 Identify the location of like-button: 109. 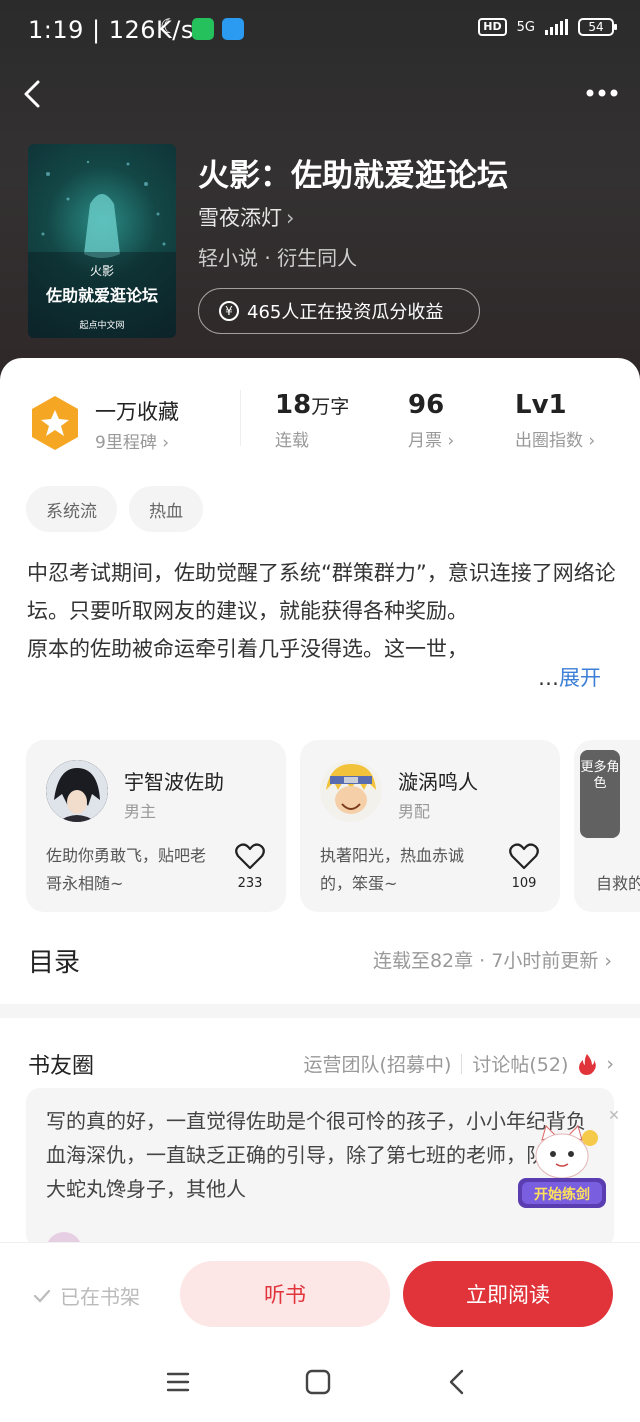
(524, 866).